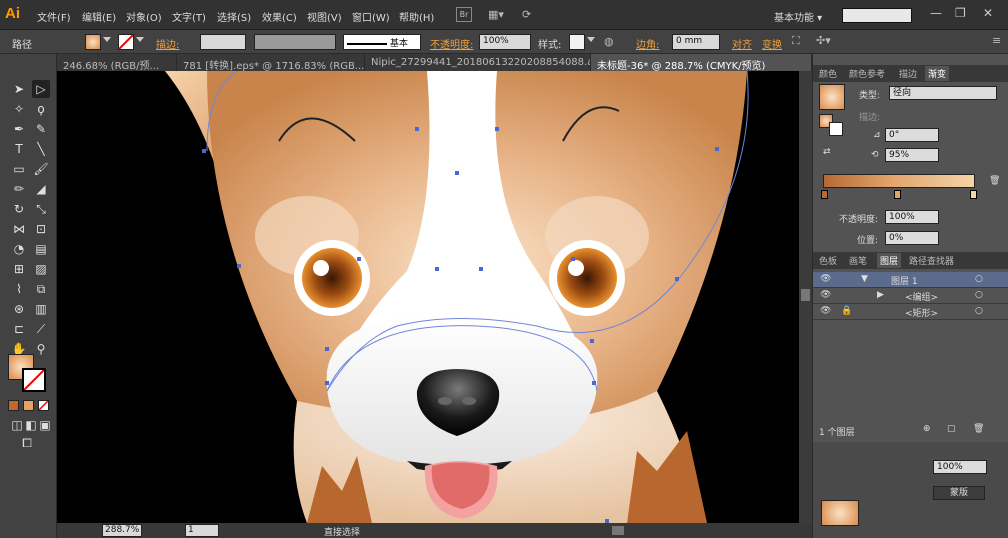 This screenshot has width=1008, height=538. What do you see at coordinates (19, 249) in the screenshot?
I see `shape-builder-tool-icon: ◔` at bounding box center [19, 249].